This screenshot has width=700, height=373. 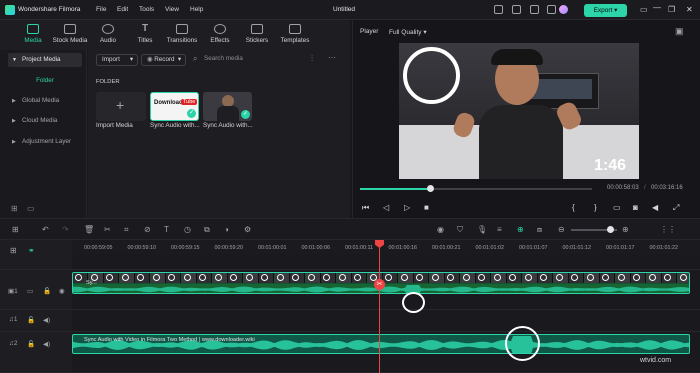 I want to click on grip-icon: ⋮⋮, so click(x=668, y=229).